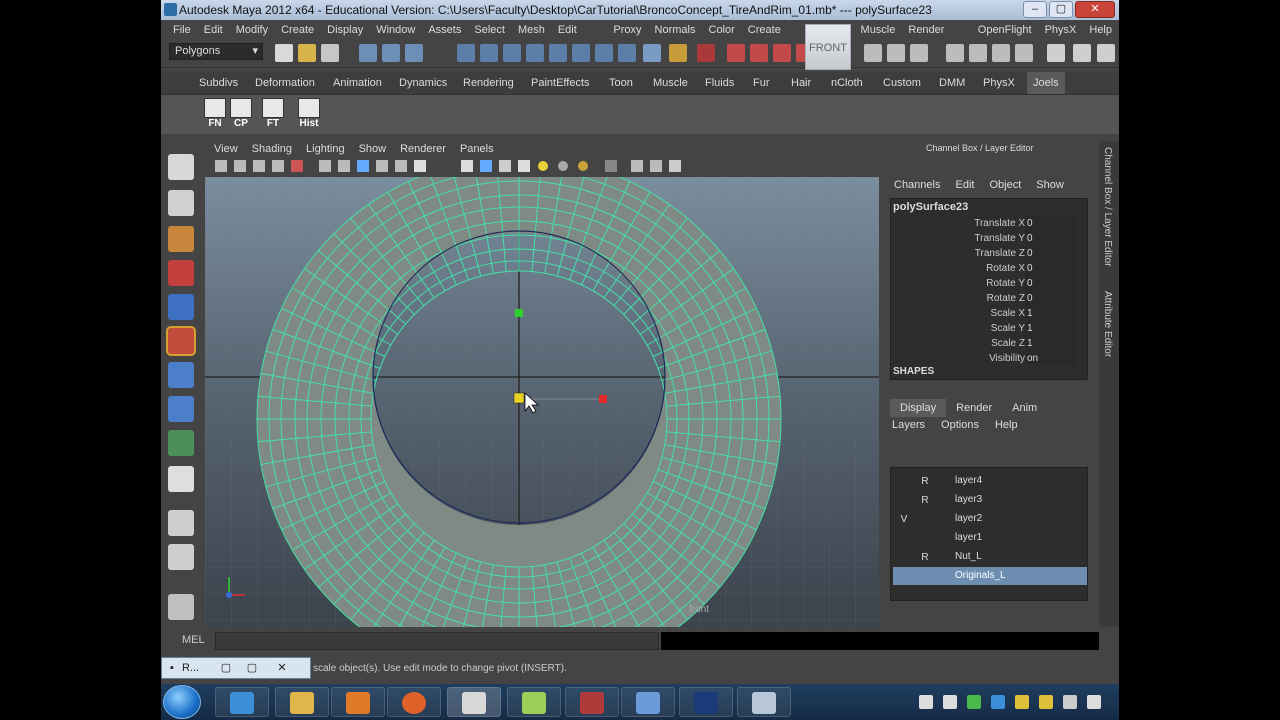 The width and height of the screenshot is (1280, 720). What do you see at coordinates (1056, 53) in the screenshot?
I see `show-attribute-editor-icon` at bounding box center [1056, 53].